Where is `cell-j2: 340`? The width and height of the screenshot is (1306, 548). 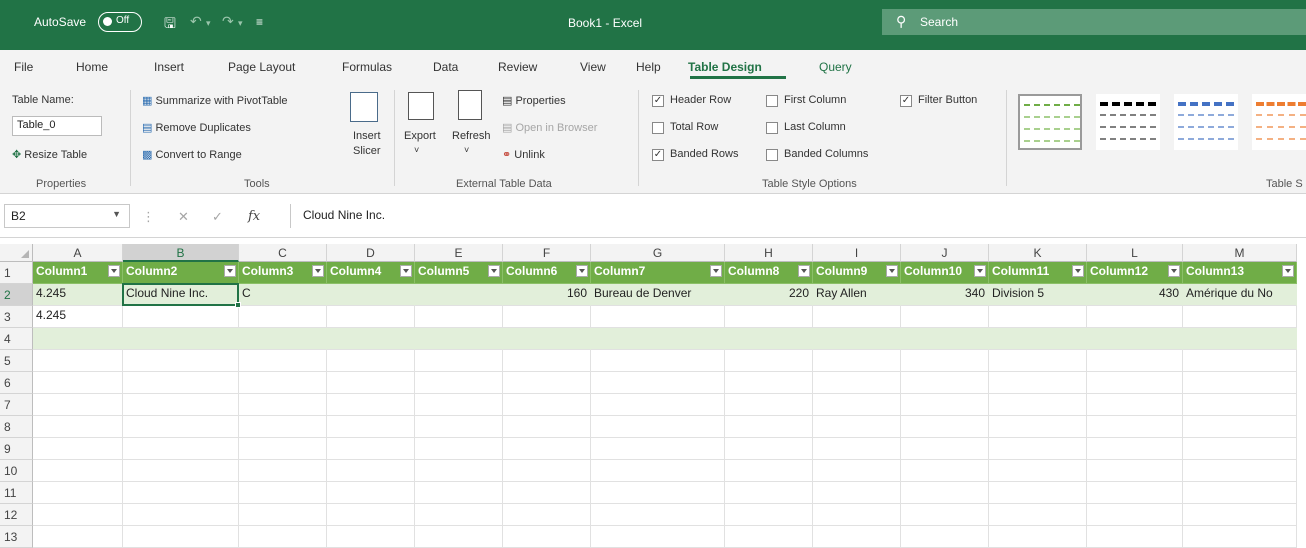 cell-j2: 340 is located at coordinates (945, 295).